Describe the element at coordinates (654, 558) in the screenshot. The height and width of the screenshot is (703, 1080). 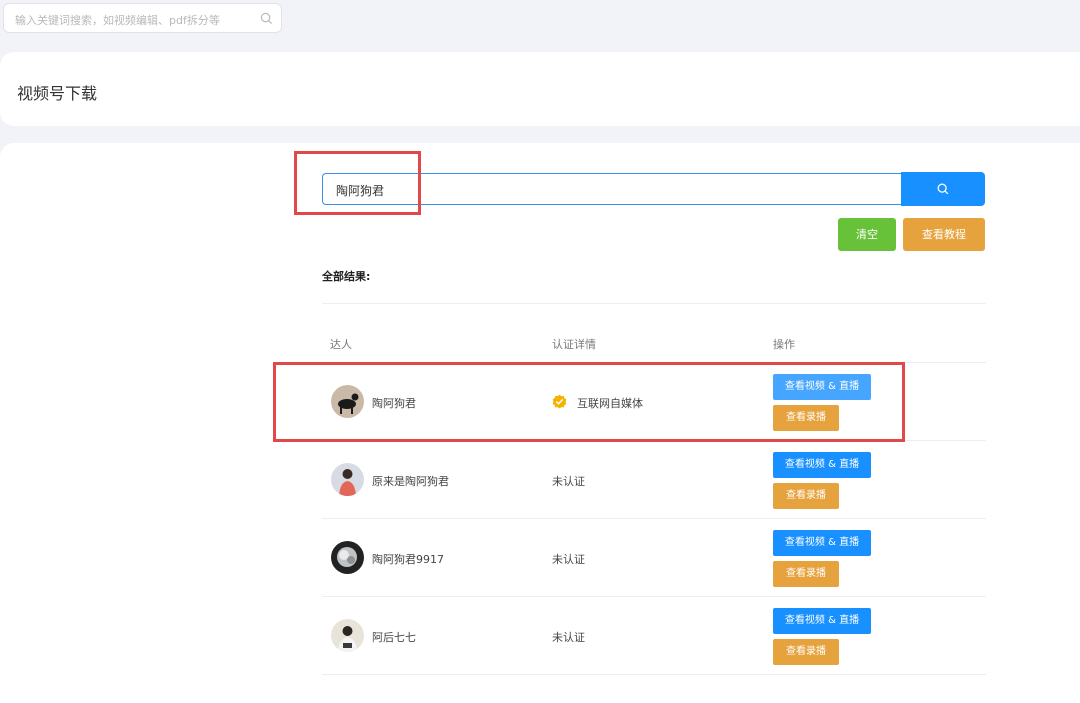
I see `table-row: 陶阿狗君9917 未认证 查看视频 & 直播 查看录播` at that location.